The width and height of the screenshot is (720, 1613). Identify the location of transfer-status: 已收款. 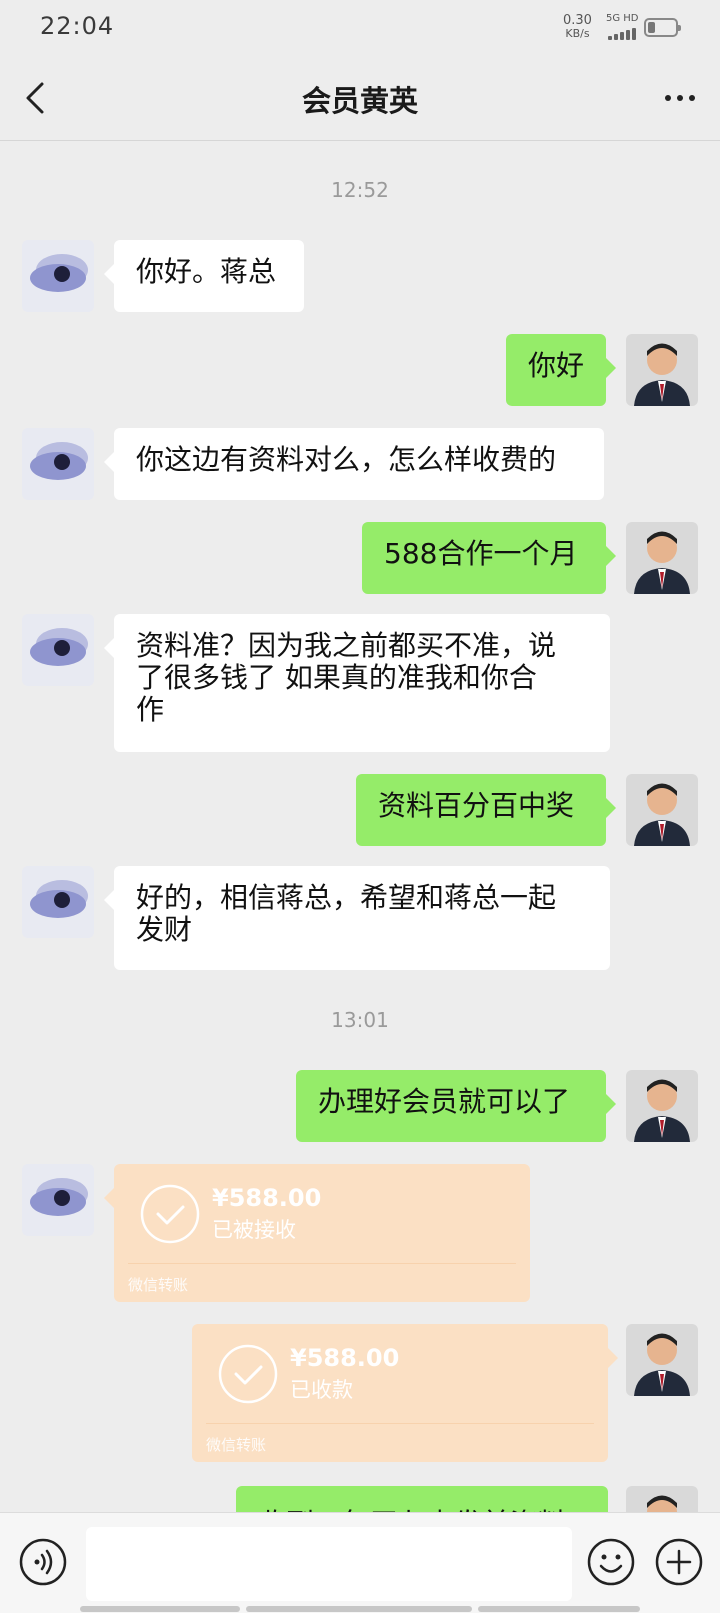
(321, 1390).